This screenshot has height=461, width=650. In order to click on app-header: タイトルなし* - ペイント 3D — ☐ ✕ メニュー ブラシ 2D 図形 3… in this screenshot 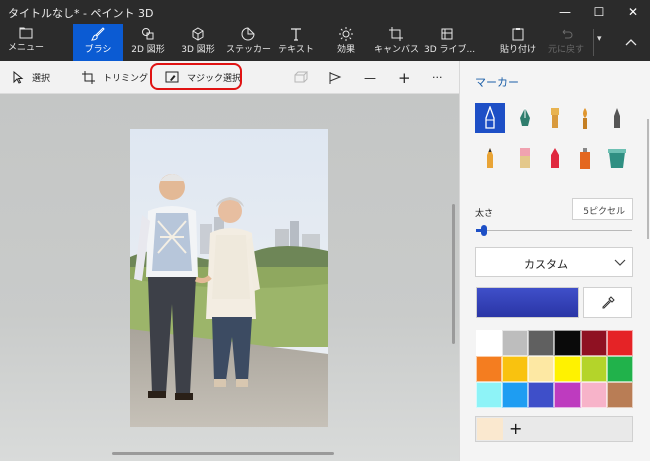, I will do `click(325, 30)`.